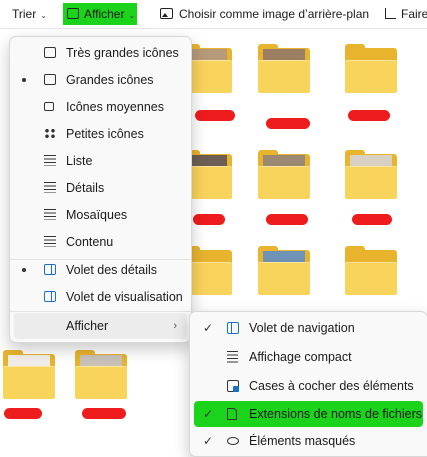  I want to click on menu-item-details-pane: Volet des détails, so click(100, 270).